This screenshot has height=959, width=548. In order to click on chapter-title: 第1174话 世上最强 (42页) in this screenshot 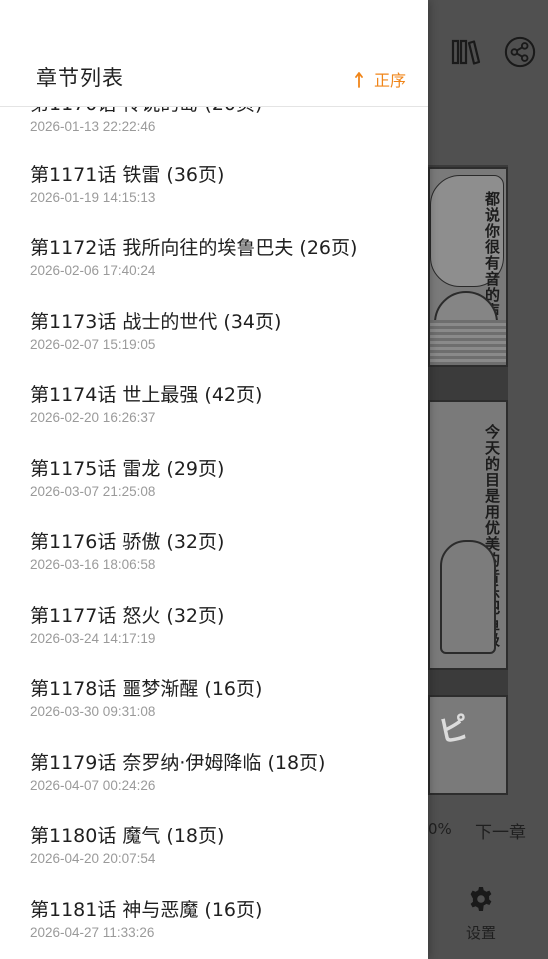, I will do `click(146, 395)`.